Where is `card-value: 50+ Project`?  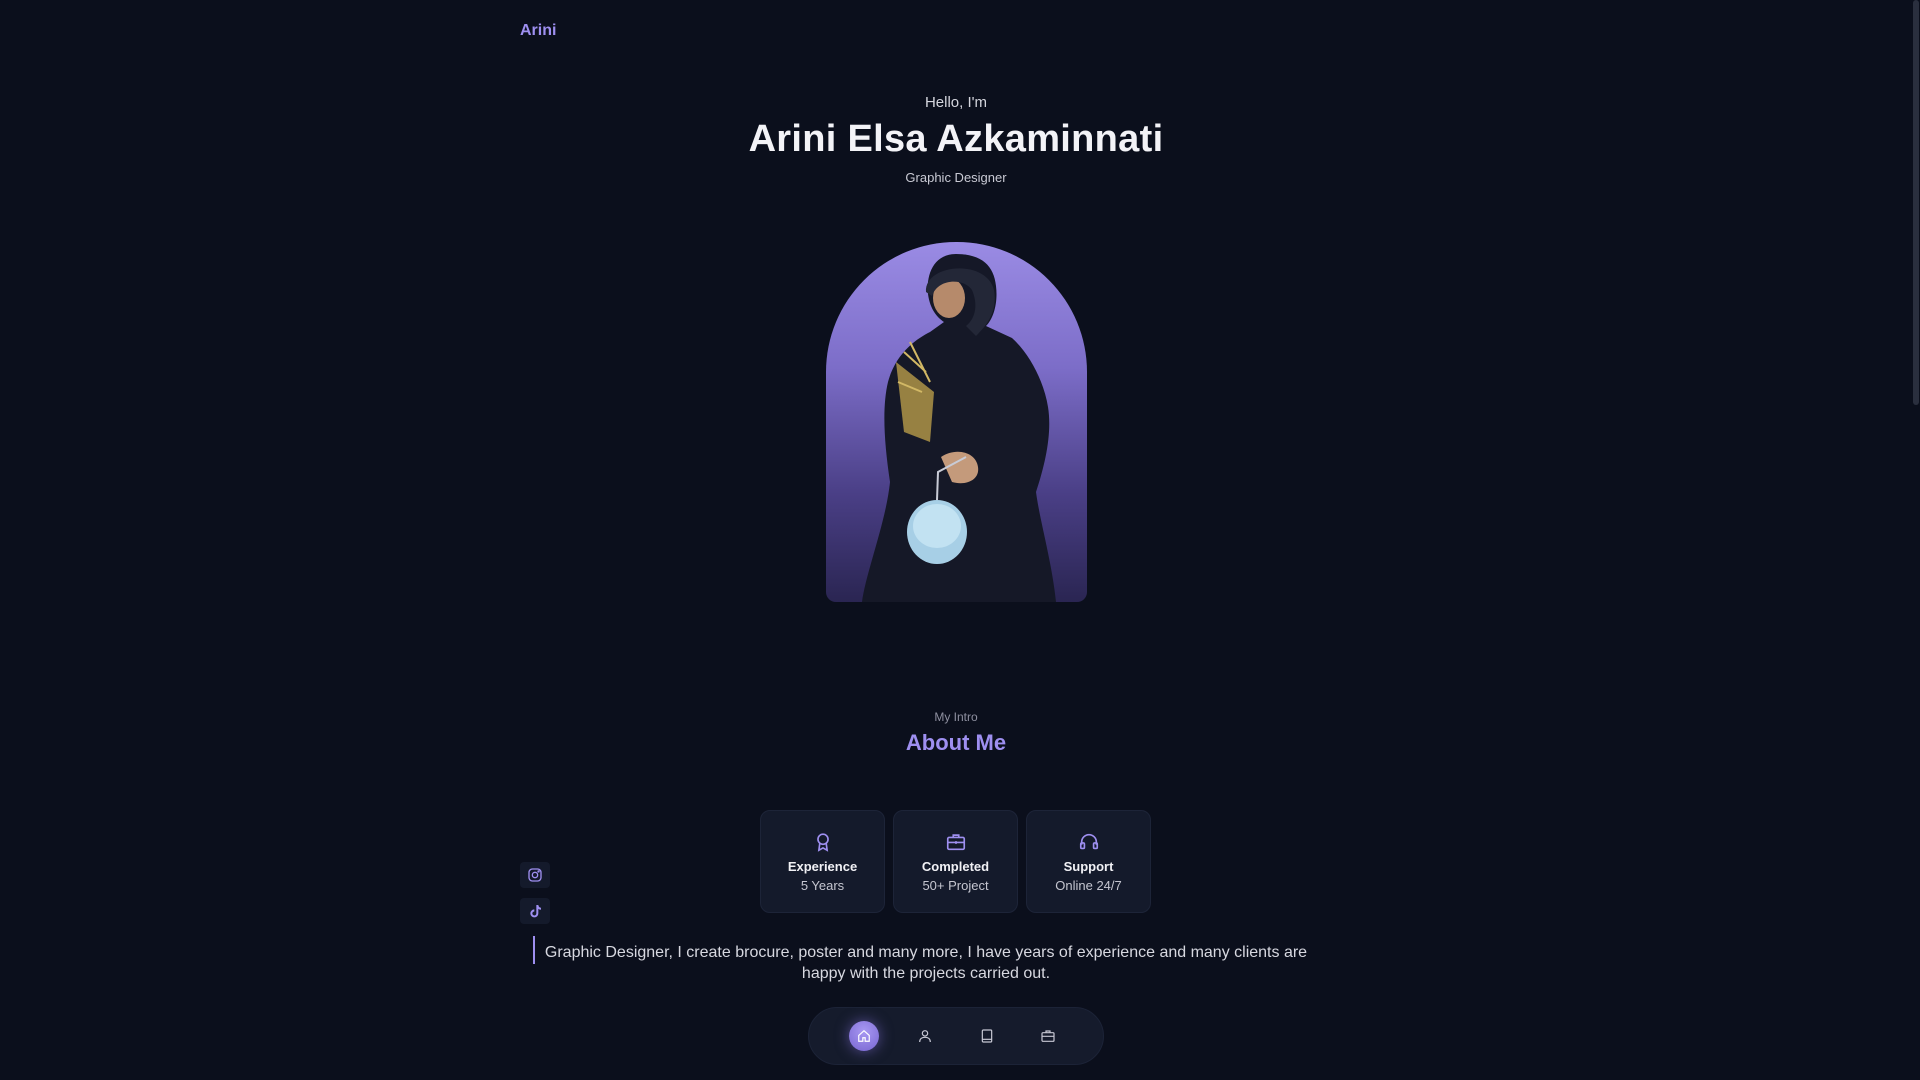 card-value: 50+ Project is located at coordinates (955, 885).